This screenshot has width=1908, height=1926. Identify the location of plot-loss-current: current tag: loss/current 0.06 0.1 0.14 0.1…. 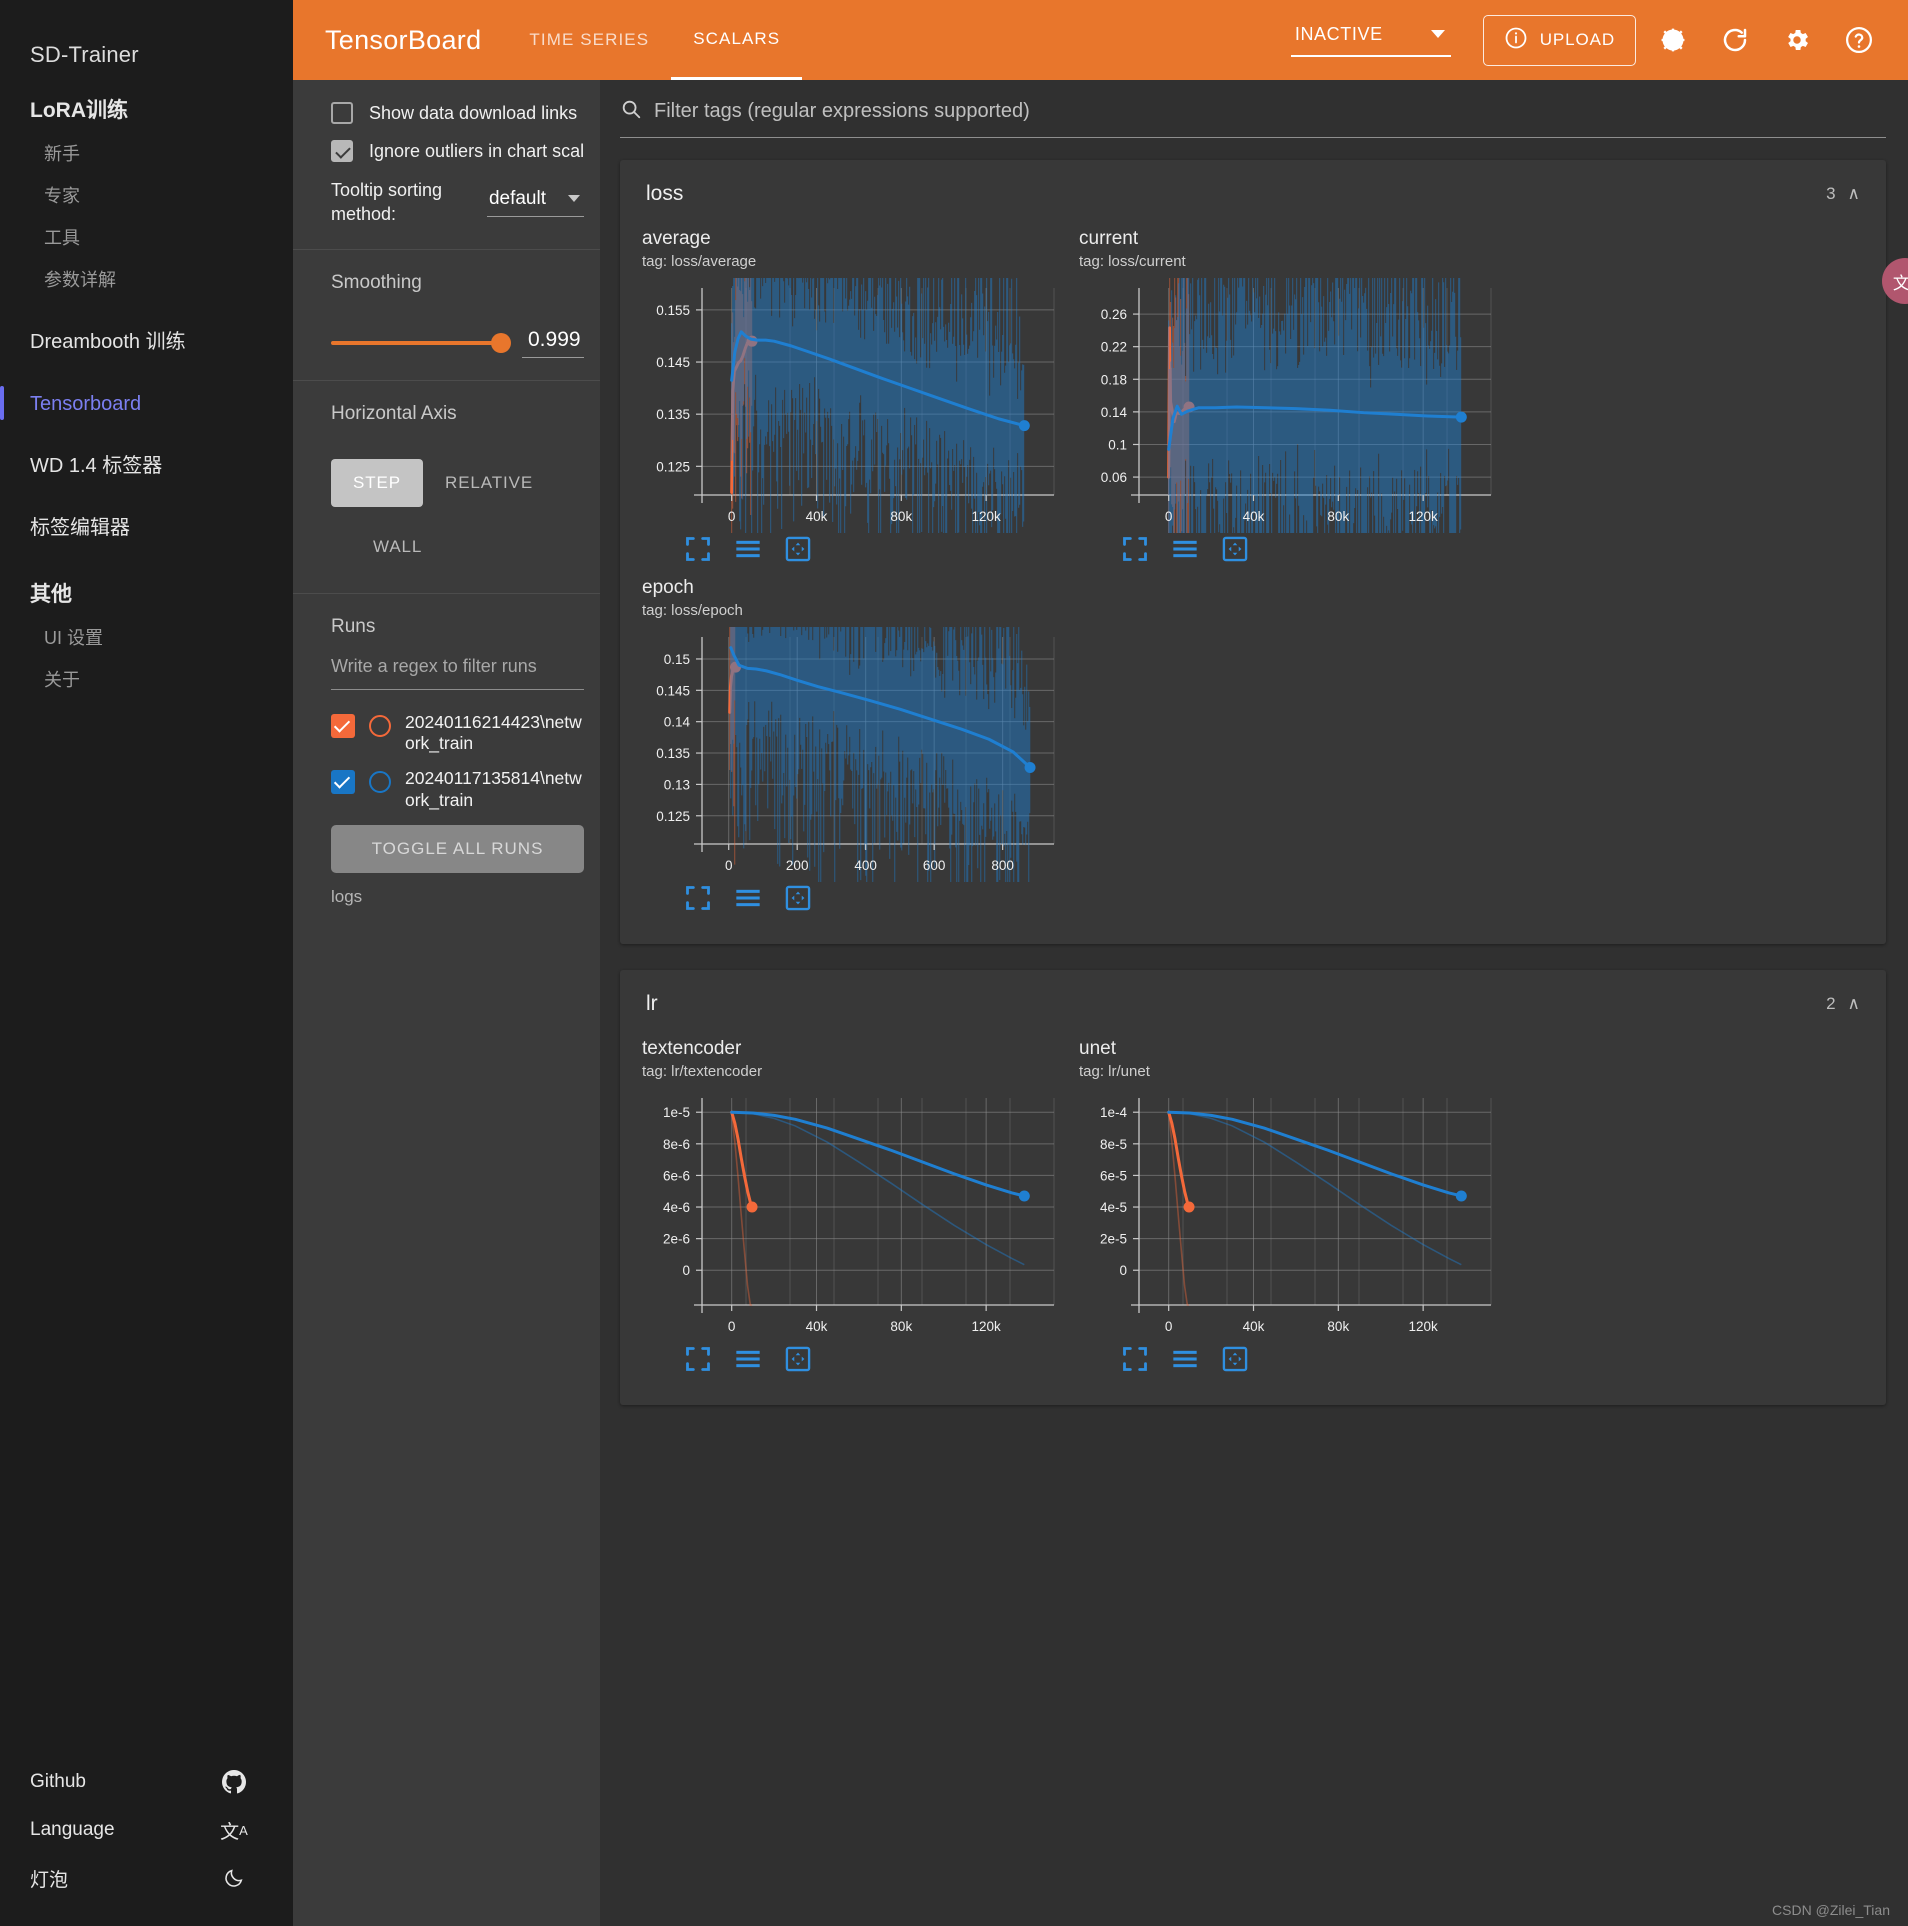
(1297, 395).